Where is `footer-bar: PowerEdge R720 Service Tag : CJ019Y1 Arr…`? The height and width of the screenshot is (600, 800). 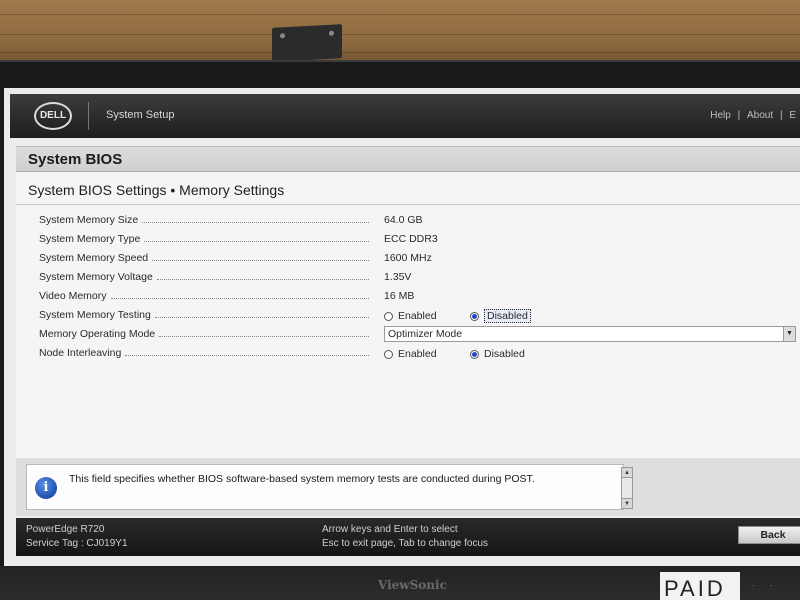
footer-bar: PowerEdge R720 Service Tag : CJ019Y1 Arr… is located at coordinates (408, 537).